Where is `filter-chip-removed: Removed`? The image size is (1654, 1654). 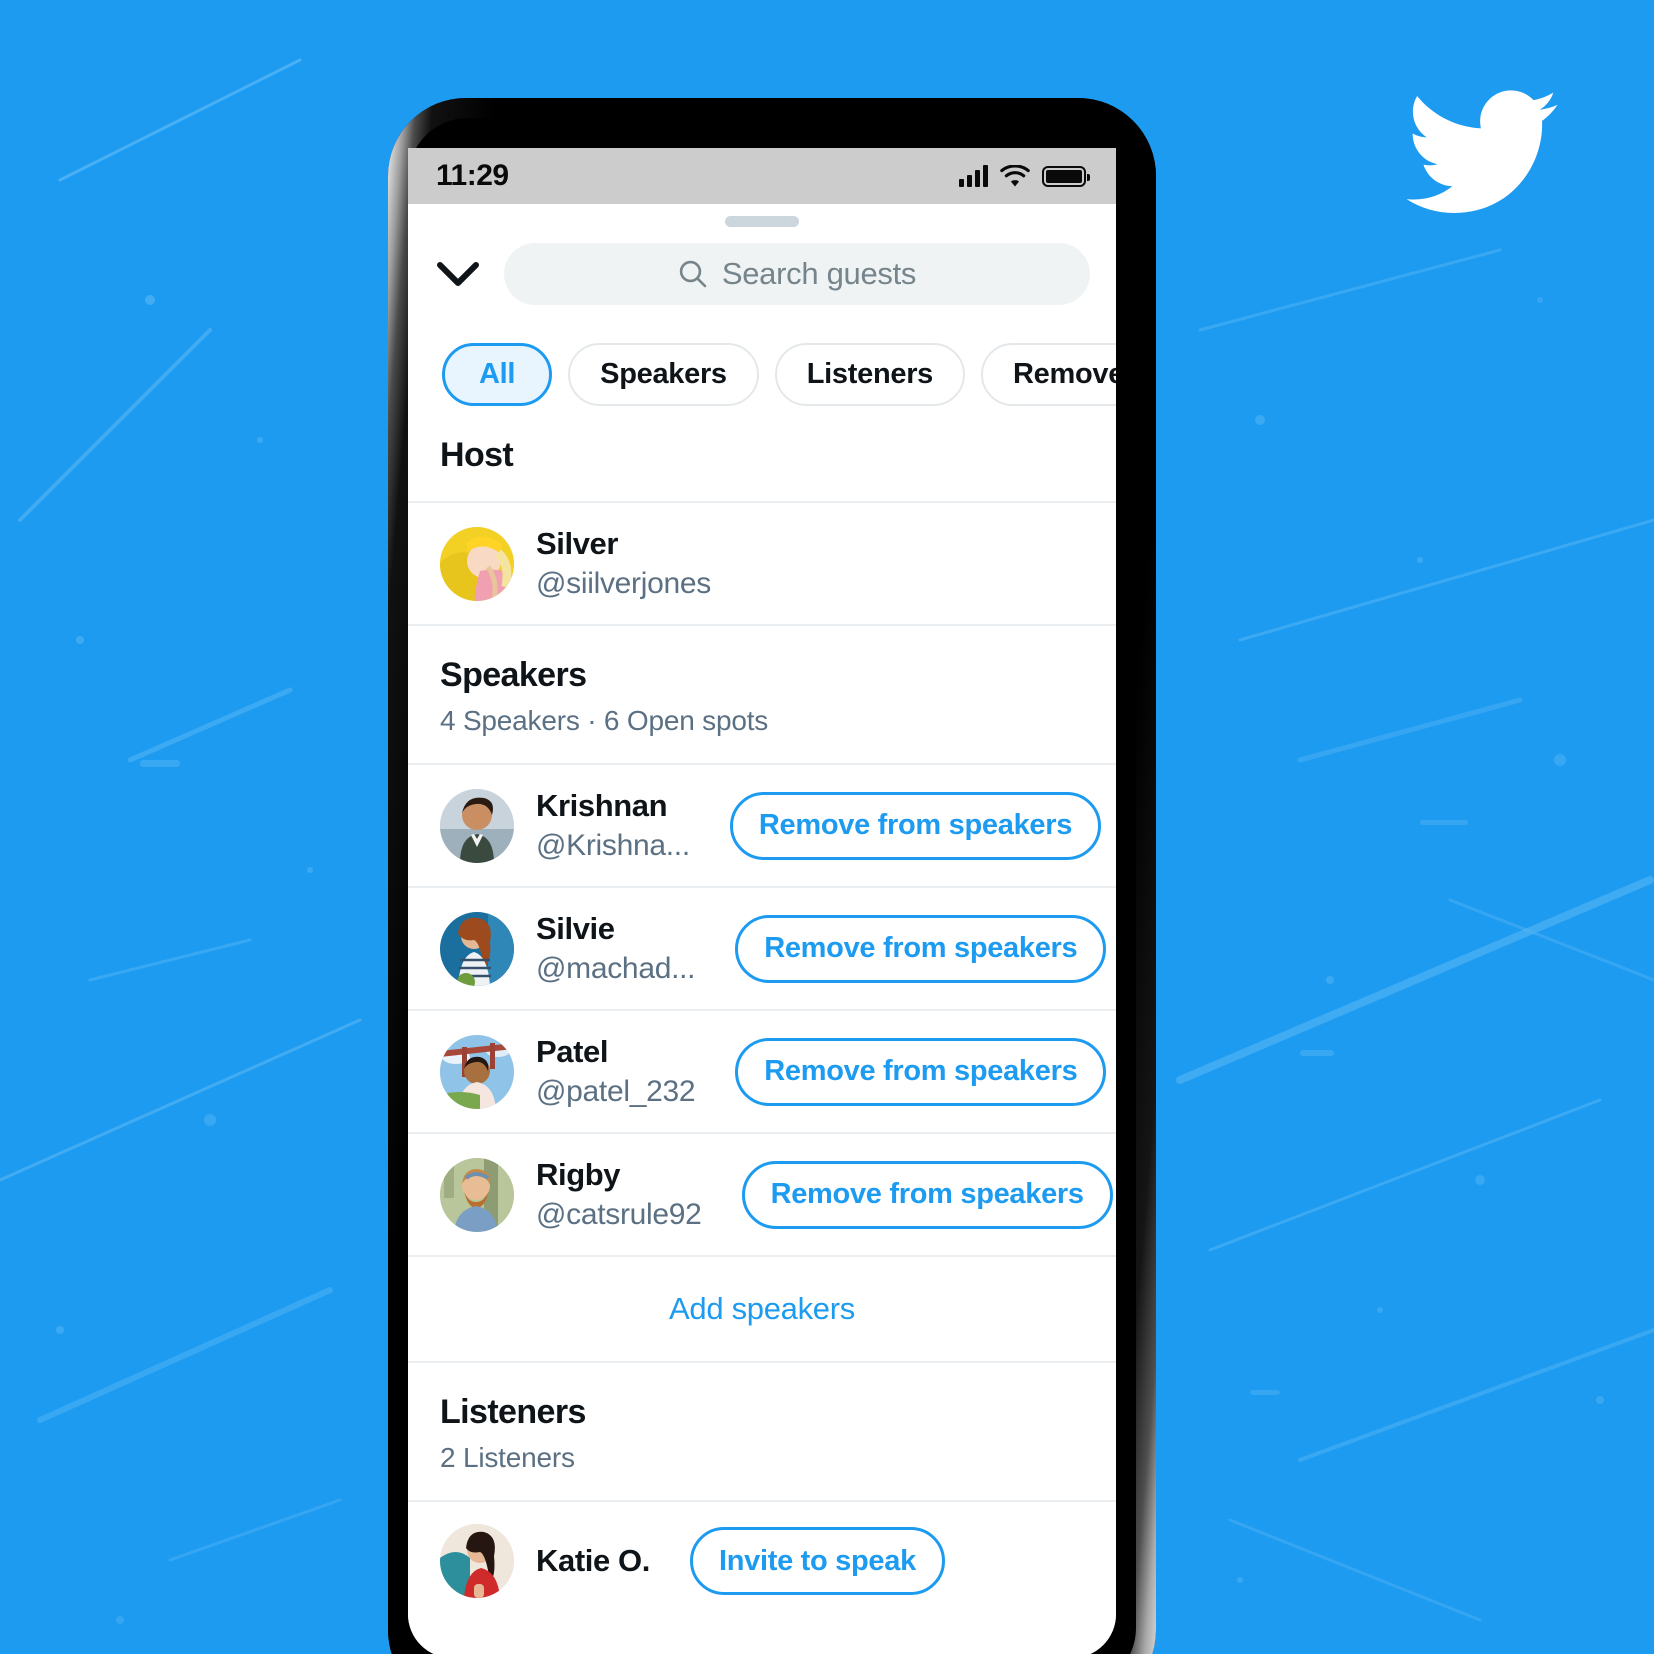 filter-chip-removed: Removed is located at coordinates (1048, 374).